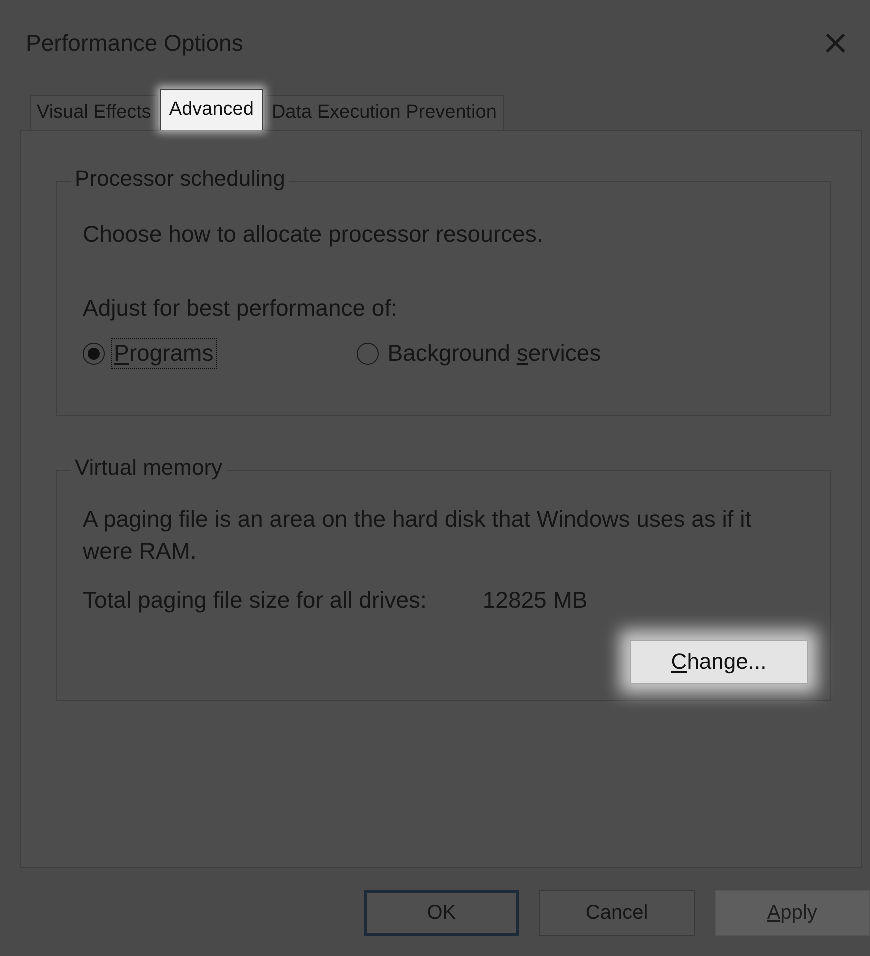  What do you see at coordinates (418, 535) in the screenshot?
I see `description: A paging file is an area on the hard disk that Windows uses as if it were RAM.` at bounding box center [418, 535].